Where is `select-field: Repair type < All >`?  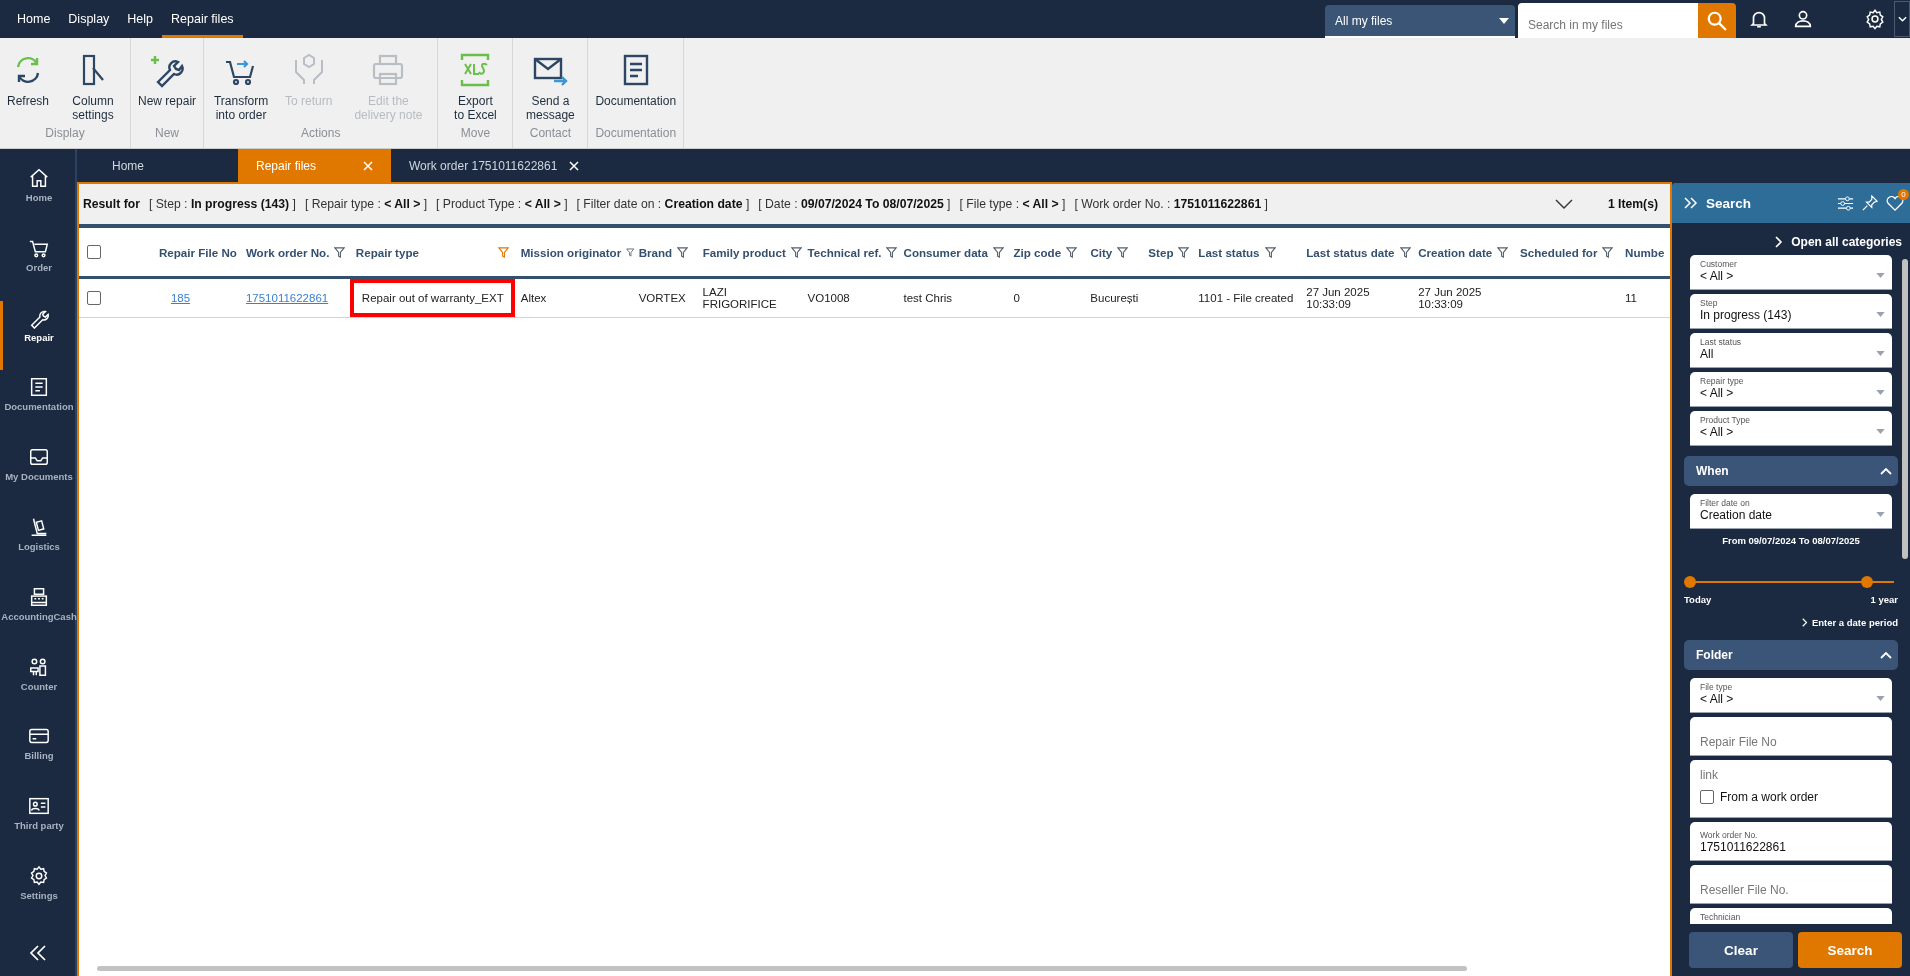
select-field: Repair type < All > is located at coordinates (1791, 389).